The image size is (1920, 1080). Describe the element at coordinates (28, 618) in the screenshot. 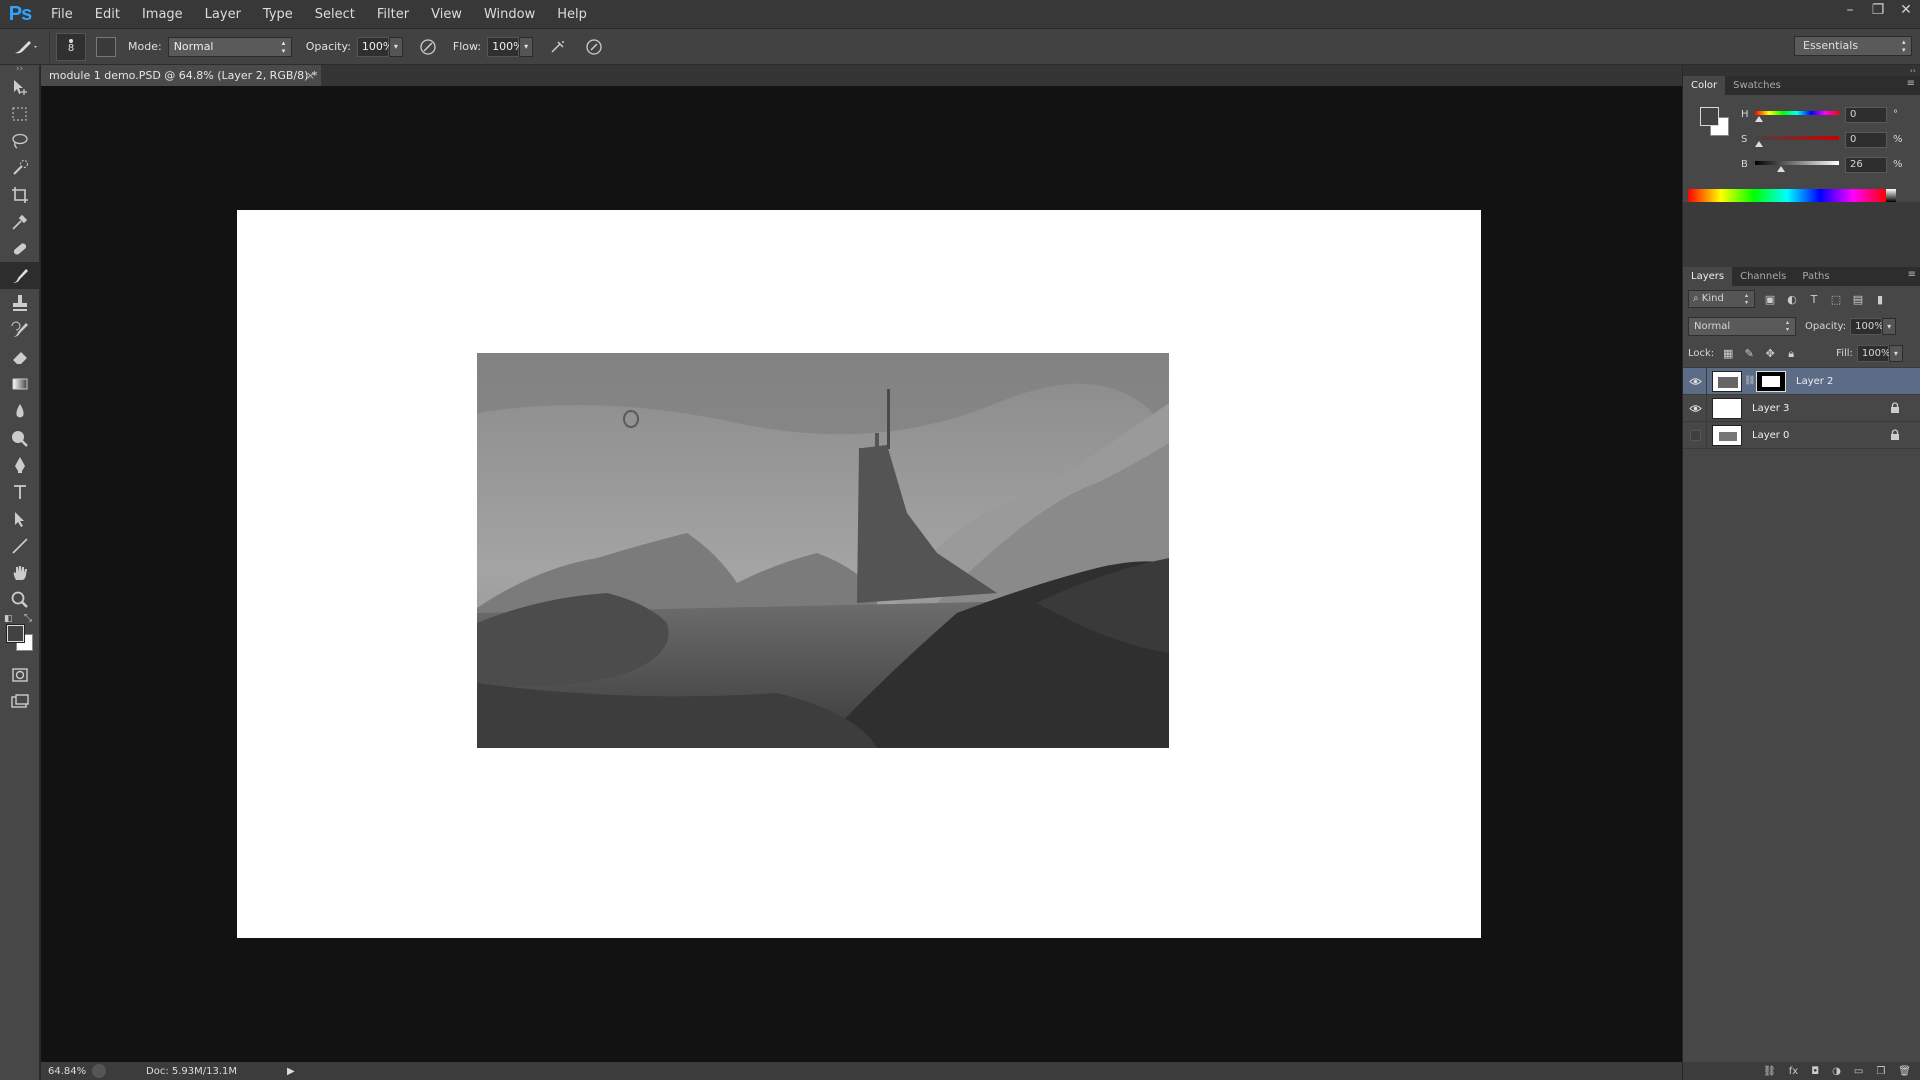

I see `swap-colors-icon: ⤡` at that location.